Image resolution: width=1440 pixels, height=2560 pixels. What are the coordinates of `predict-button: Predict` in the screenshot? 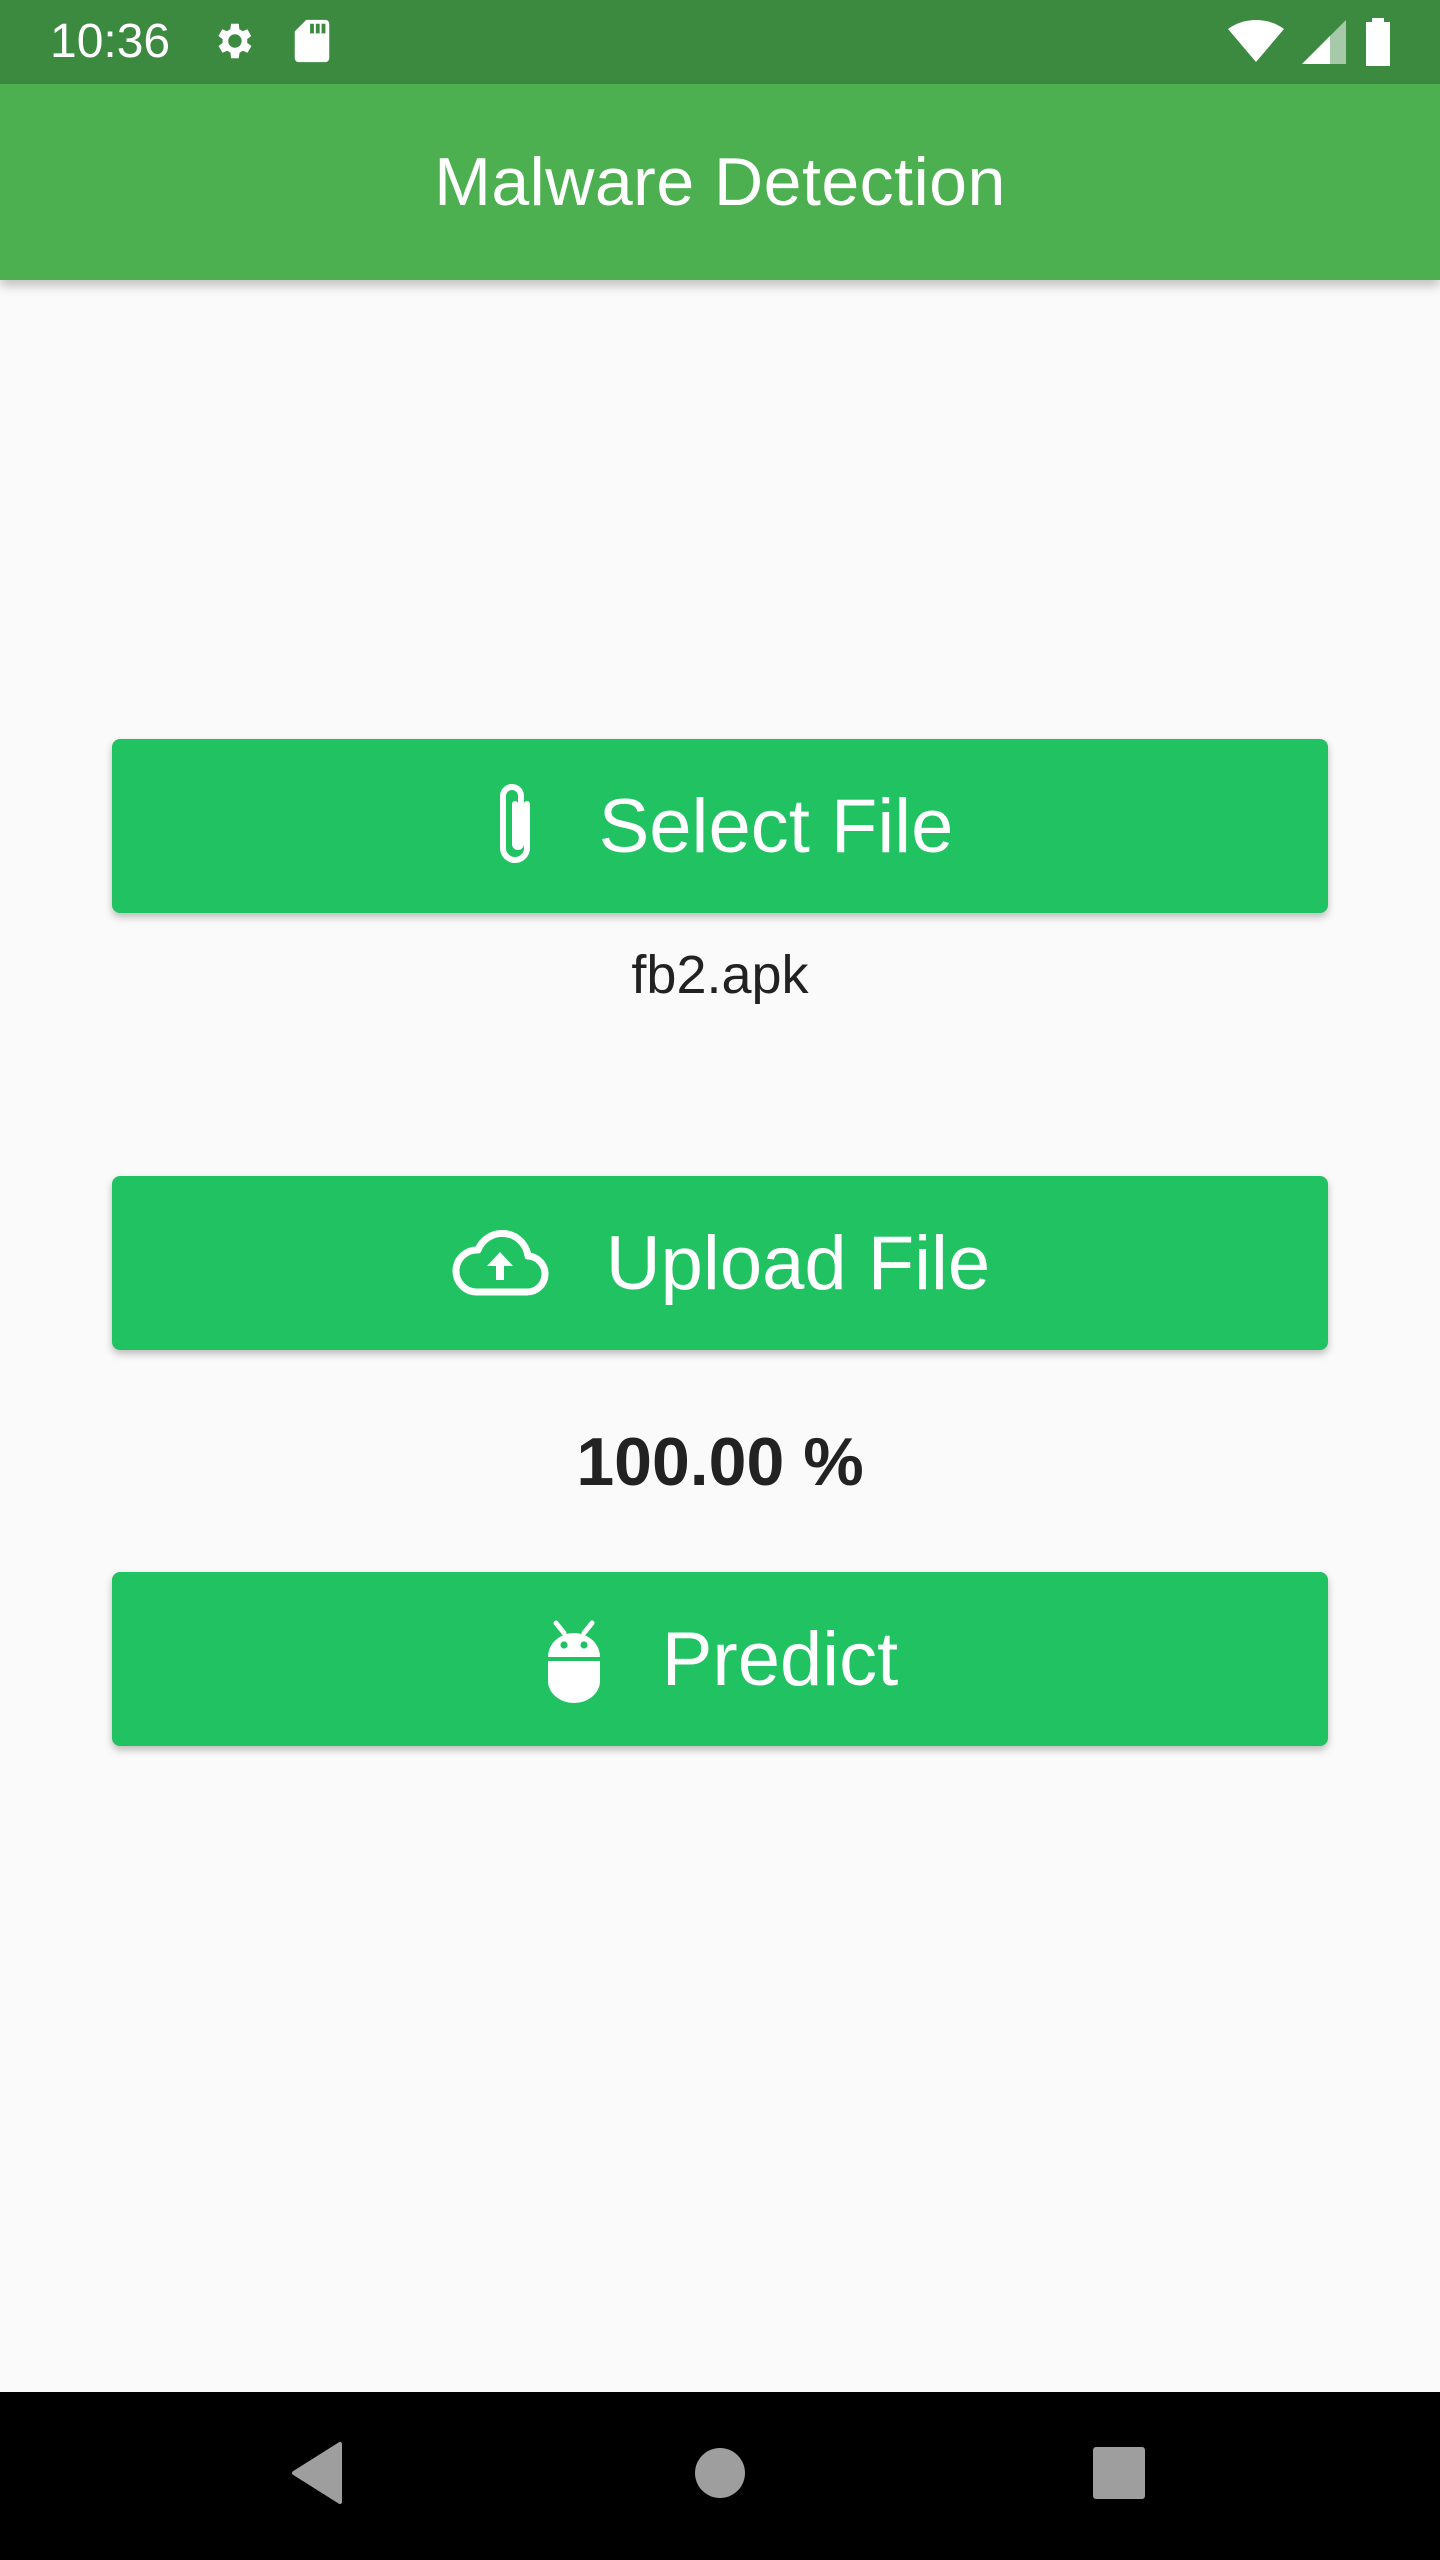 It's located at (720, 1659).